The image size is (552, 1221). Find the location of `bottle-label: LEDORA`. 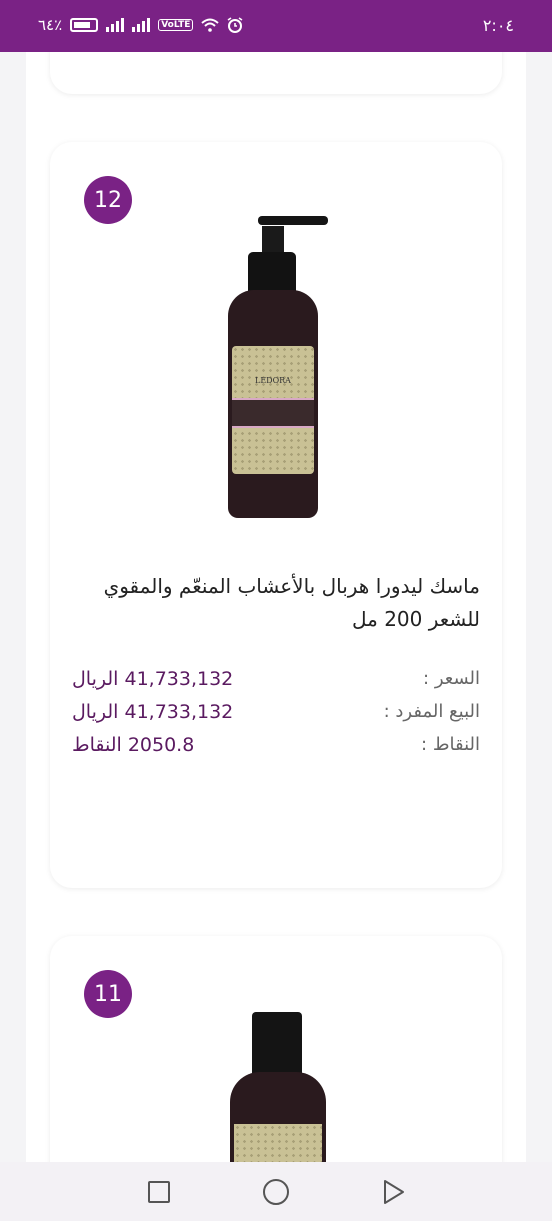

bottle-label: LEDORA is located at coordinates (273, 410).